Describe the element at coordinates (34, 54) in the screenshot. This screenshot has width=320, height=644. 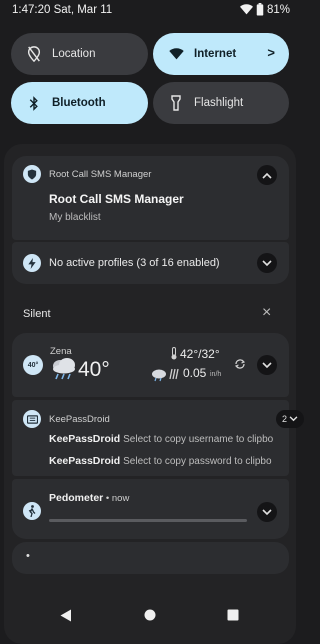
I see `location-off-icon` at that location.